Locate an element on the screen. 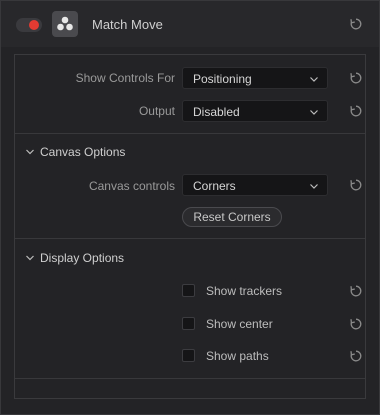  display-options-header: Display Options is located at coordinates (74, 258).